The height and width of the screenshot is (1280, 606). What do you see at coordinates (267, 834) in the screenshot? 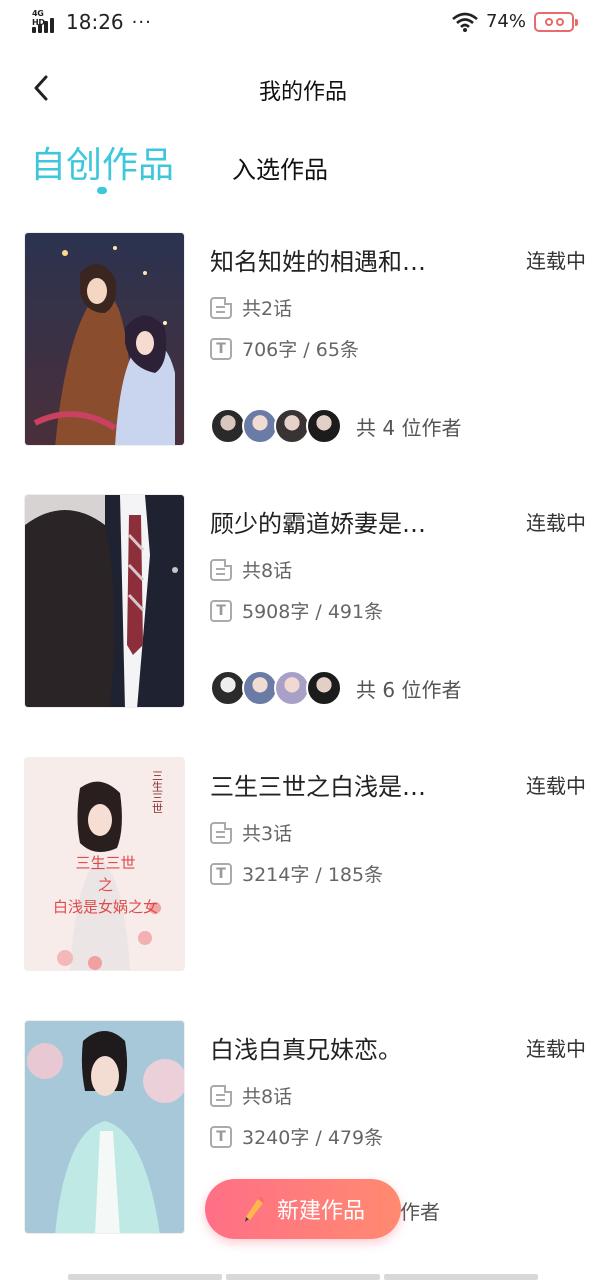
I see `chapter-count-text: 共3话` at bounding box center [267, 834].